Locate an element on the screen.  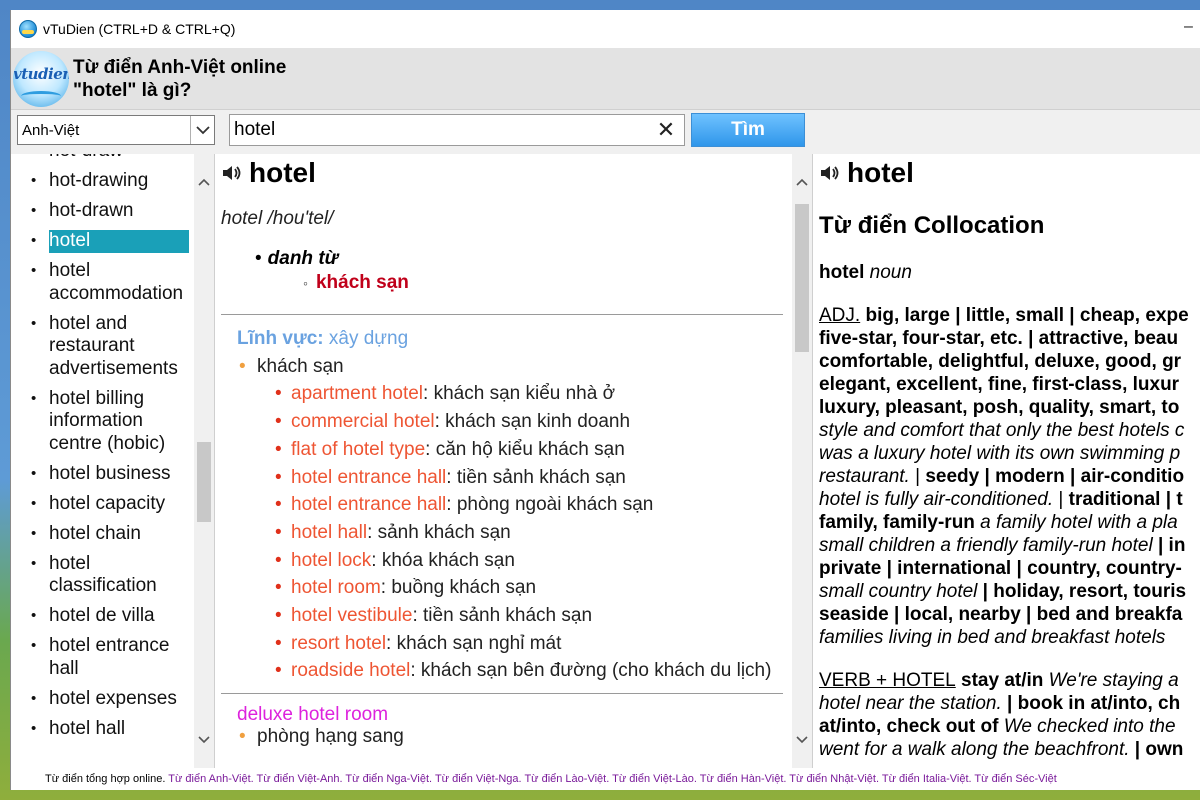
word-list-item: hot-drawn is located at coordinates (102, 211).